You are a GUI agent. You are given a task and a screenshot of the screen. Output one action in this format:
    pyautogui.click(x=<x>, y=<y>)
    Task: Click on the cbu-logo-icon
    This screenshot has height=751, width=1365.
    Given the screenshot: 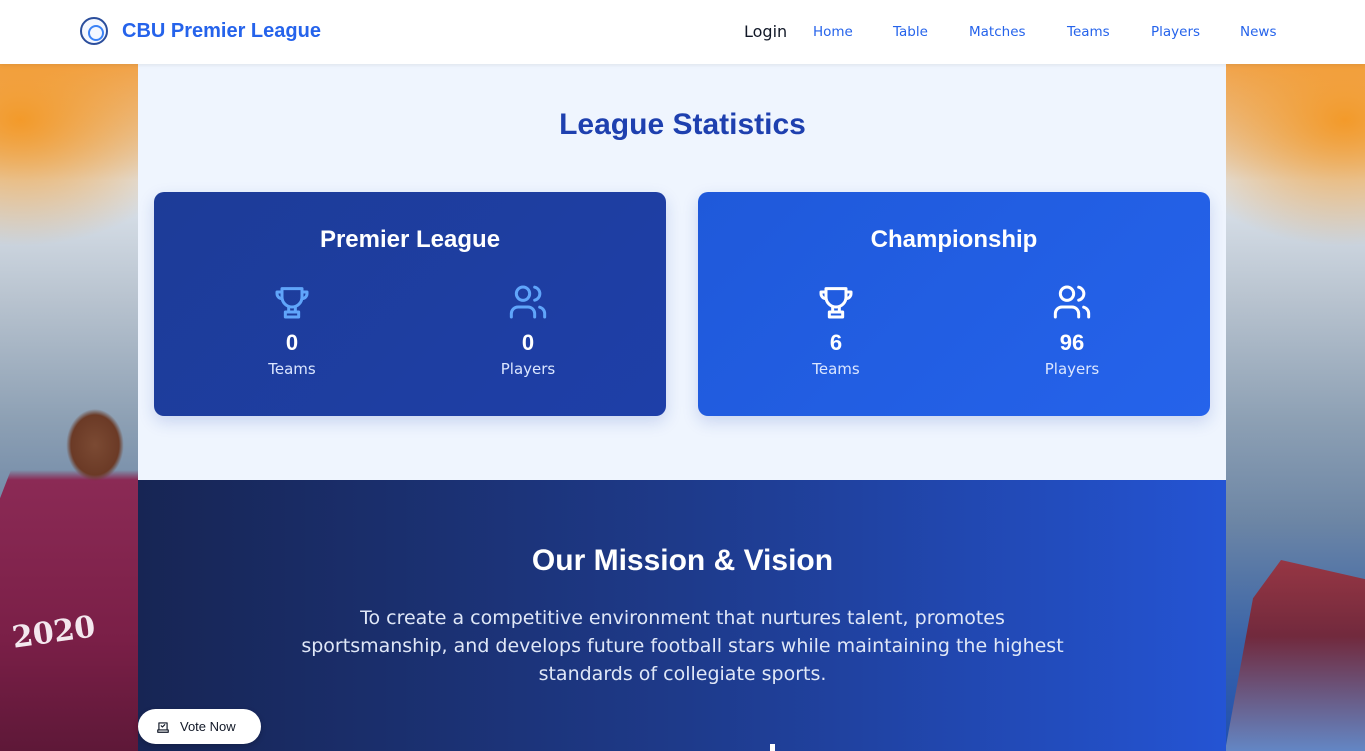 What is the action you would take?
    pyautogui.click(x=94, y=31)
    